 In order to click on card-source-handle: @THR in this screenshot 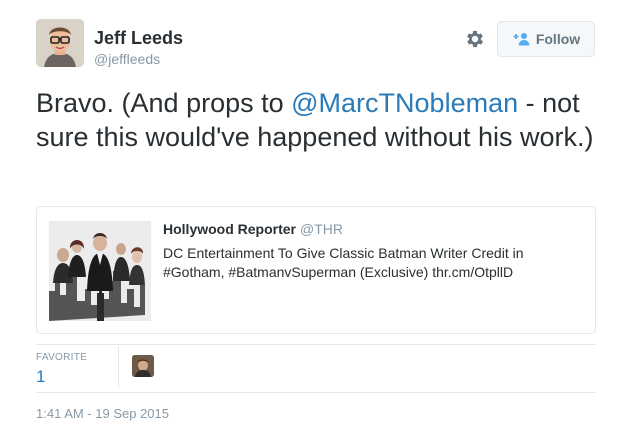, I will do `click(321, 229)`.